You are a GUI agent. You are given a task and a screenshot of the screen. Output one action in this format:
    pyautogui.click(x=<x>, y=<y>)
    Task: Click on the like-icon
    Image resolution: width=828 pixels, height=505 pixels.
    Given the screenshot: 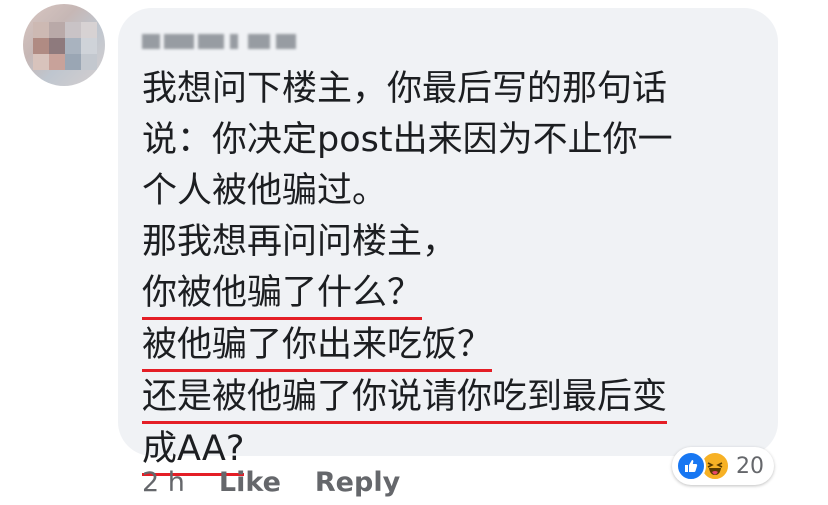 What is the action you would take?
    pyautogui.click(x=691, y=466)
    